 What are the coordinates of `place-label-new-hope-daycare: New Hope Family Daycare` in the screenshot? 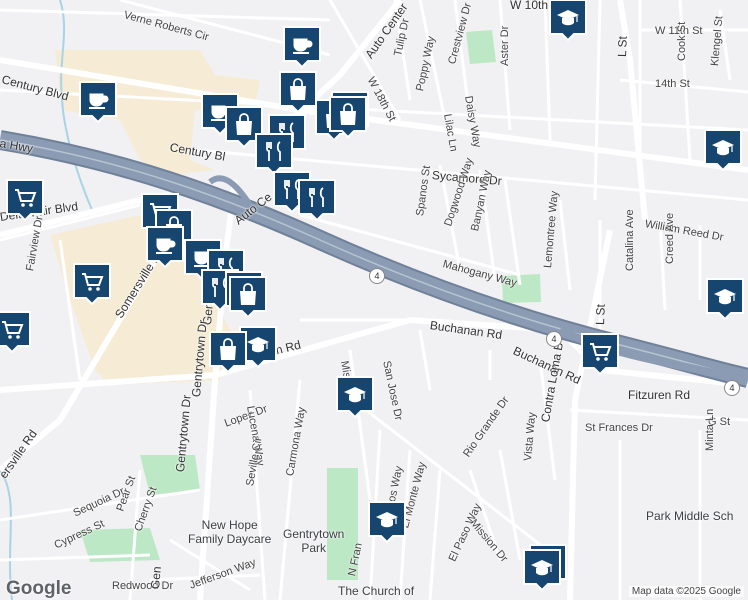 It's located at (229, 532).